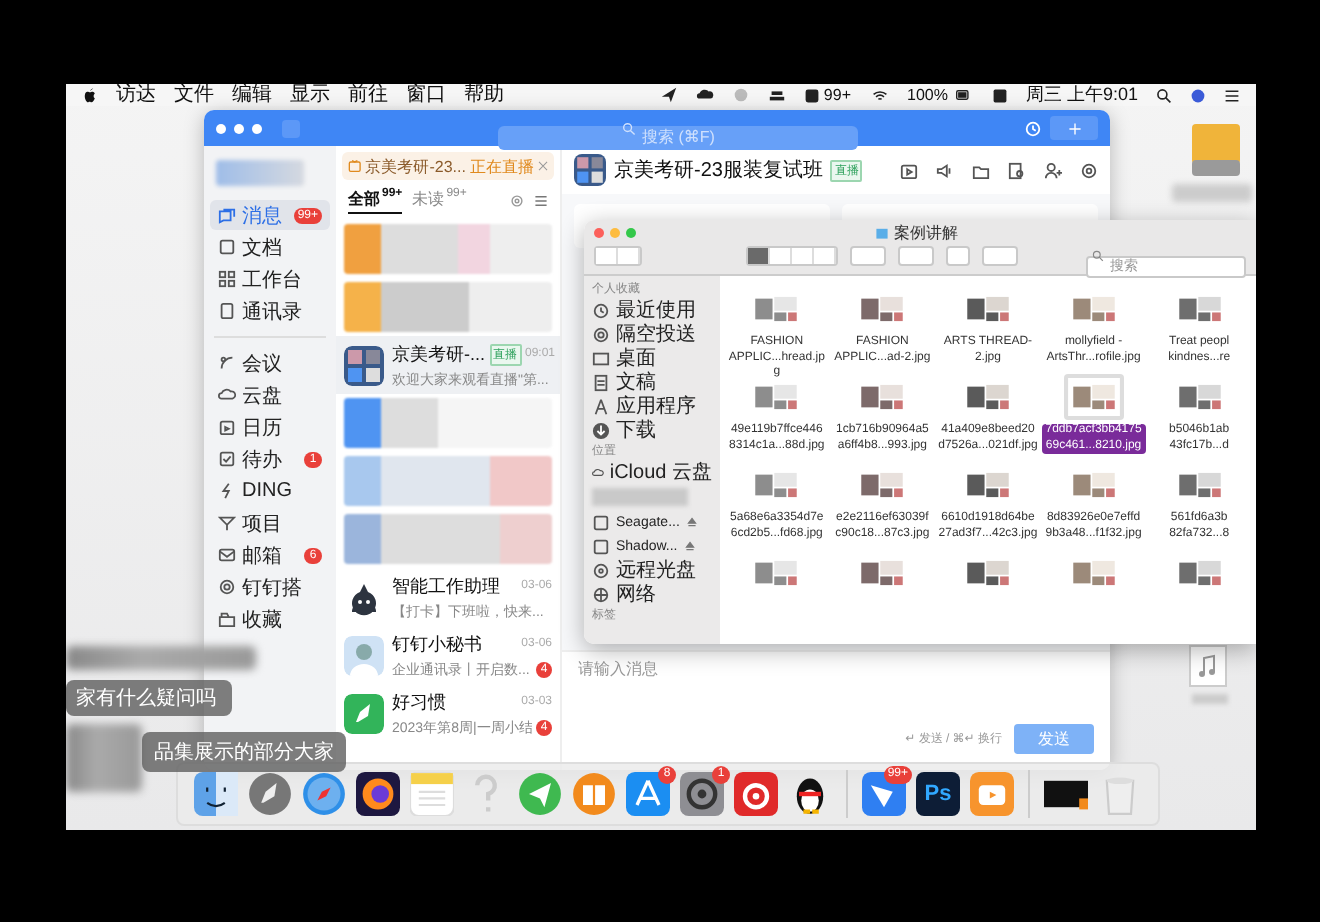 This screenshot has height=922, width=1320. Describe the element at coordinates (652, 334) in the screenshot. I see `sidebar-item: 隔空投送` at that location.